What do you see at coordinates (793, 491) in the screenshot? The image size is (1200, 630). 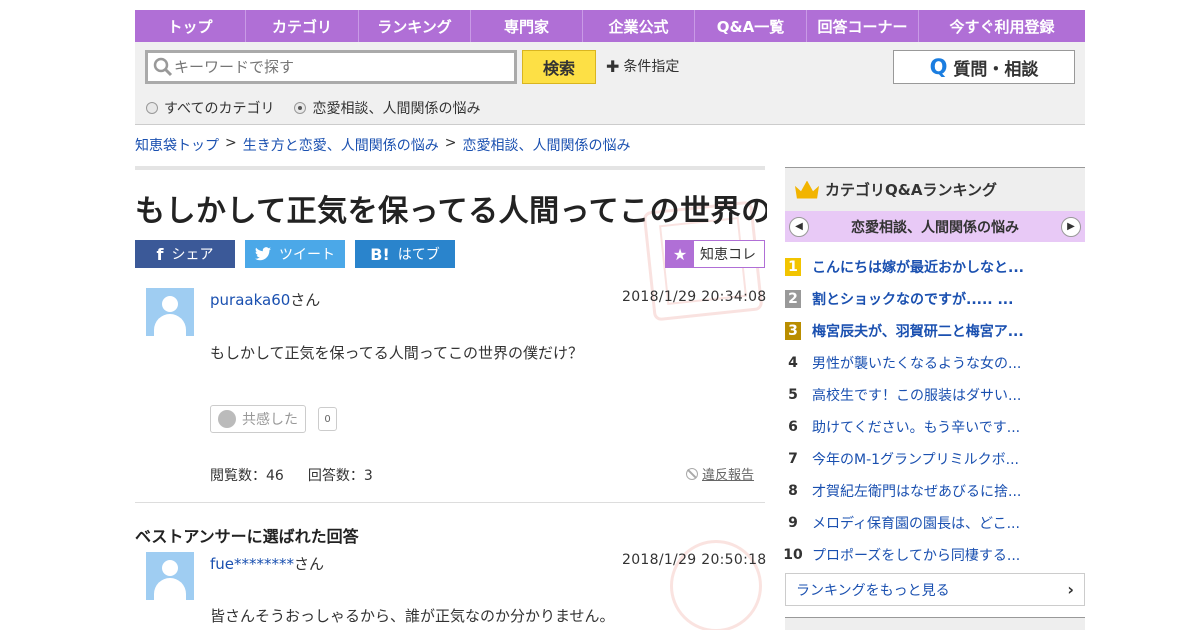 I see `rank-number: 8` at bounding box center [793, 491].